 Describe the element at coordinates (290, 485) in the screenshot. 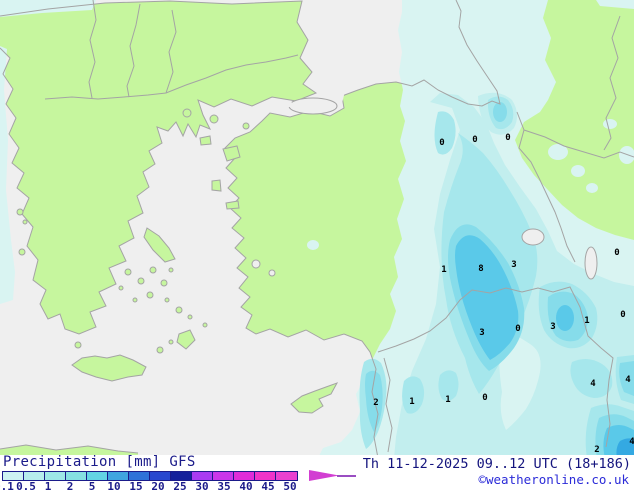

I see `legend-scale-label: 50` at that location.